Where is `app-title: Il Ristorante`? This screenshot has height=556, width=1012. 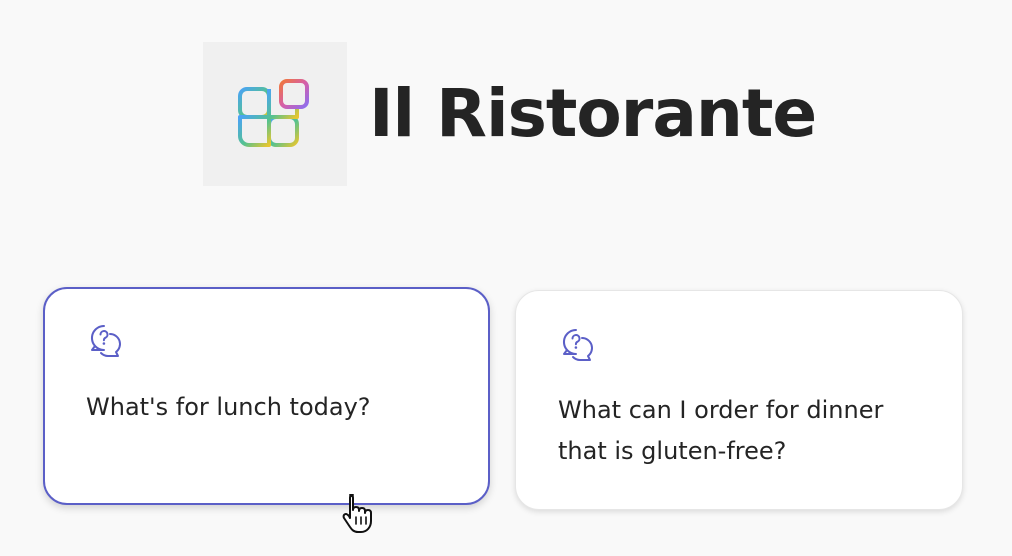
app-title: Il Ristorante is located at coordinates (593, 113).